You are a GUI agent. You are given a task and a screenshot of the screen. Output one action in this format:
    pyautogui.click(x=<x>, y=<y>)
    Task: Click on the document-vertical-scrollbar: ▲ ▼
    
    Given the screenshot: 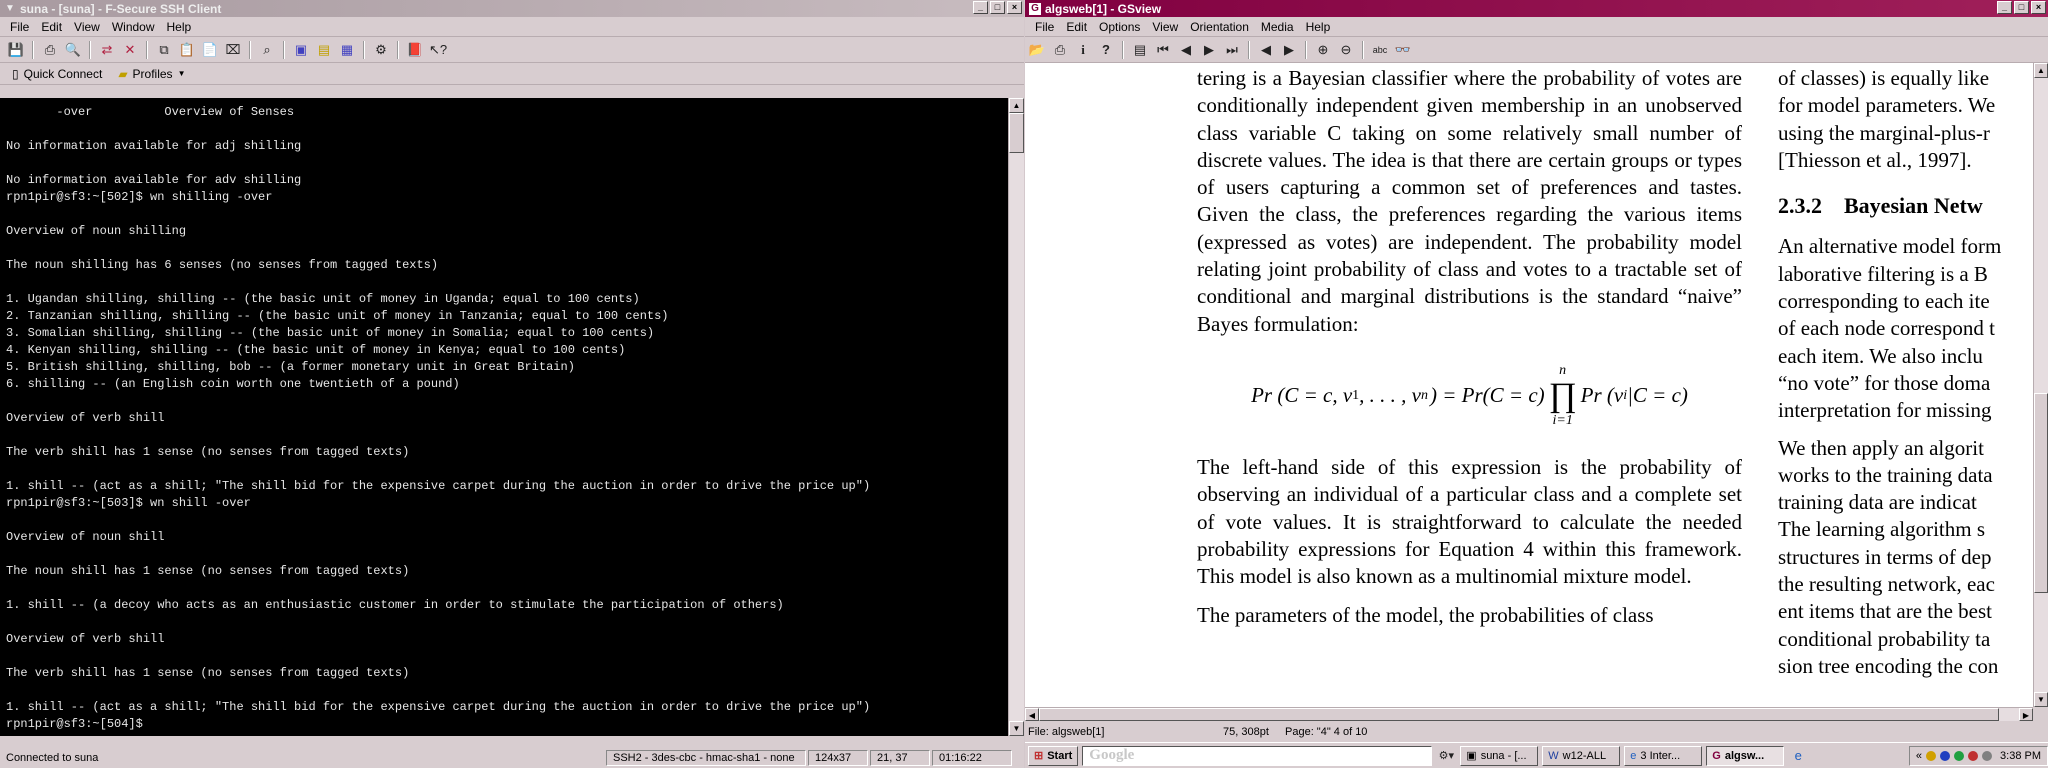 What is the action you would take?
    pyautogui.click(x=2040, y=385)
    